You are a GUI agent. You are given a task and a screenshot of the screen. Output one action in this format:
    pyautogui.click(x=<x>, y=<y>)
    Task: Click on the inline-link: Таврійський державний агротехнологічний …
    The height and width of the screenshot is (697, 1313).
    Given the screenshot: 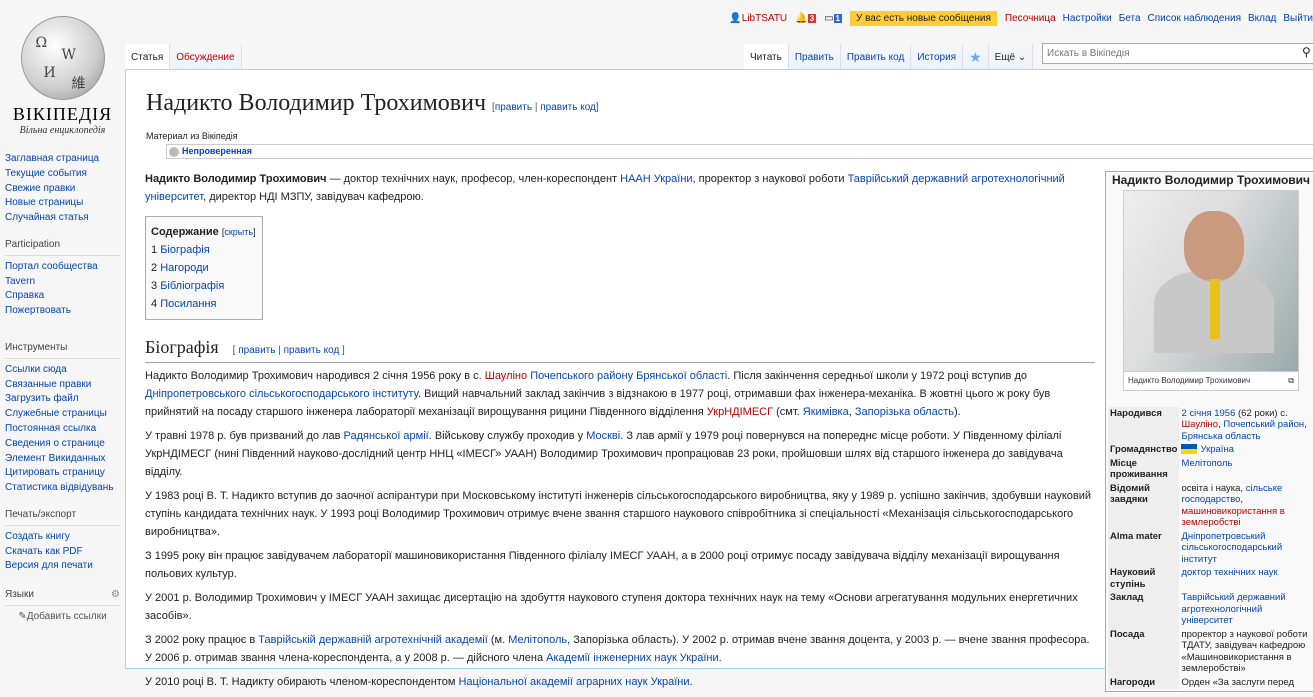 What is the action you would take?
    pyautogui.click(x=1233, y=609)
    